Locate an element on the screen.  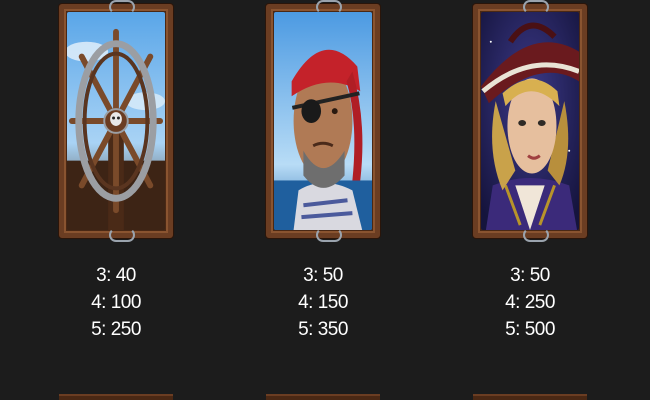
payout-list-ship-wheel: 3: 40 4: 100 5: 250 is located at coordinates (116, 302).